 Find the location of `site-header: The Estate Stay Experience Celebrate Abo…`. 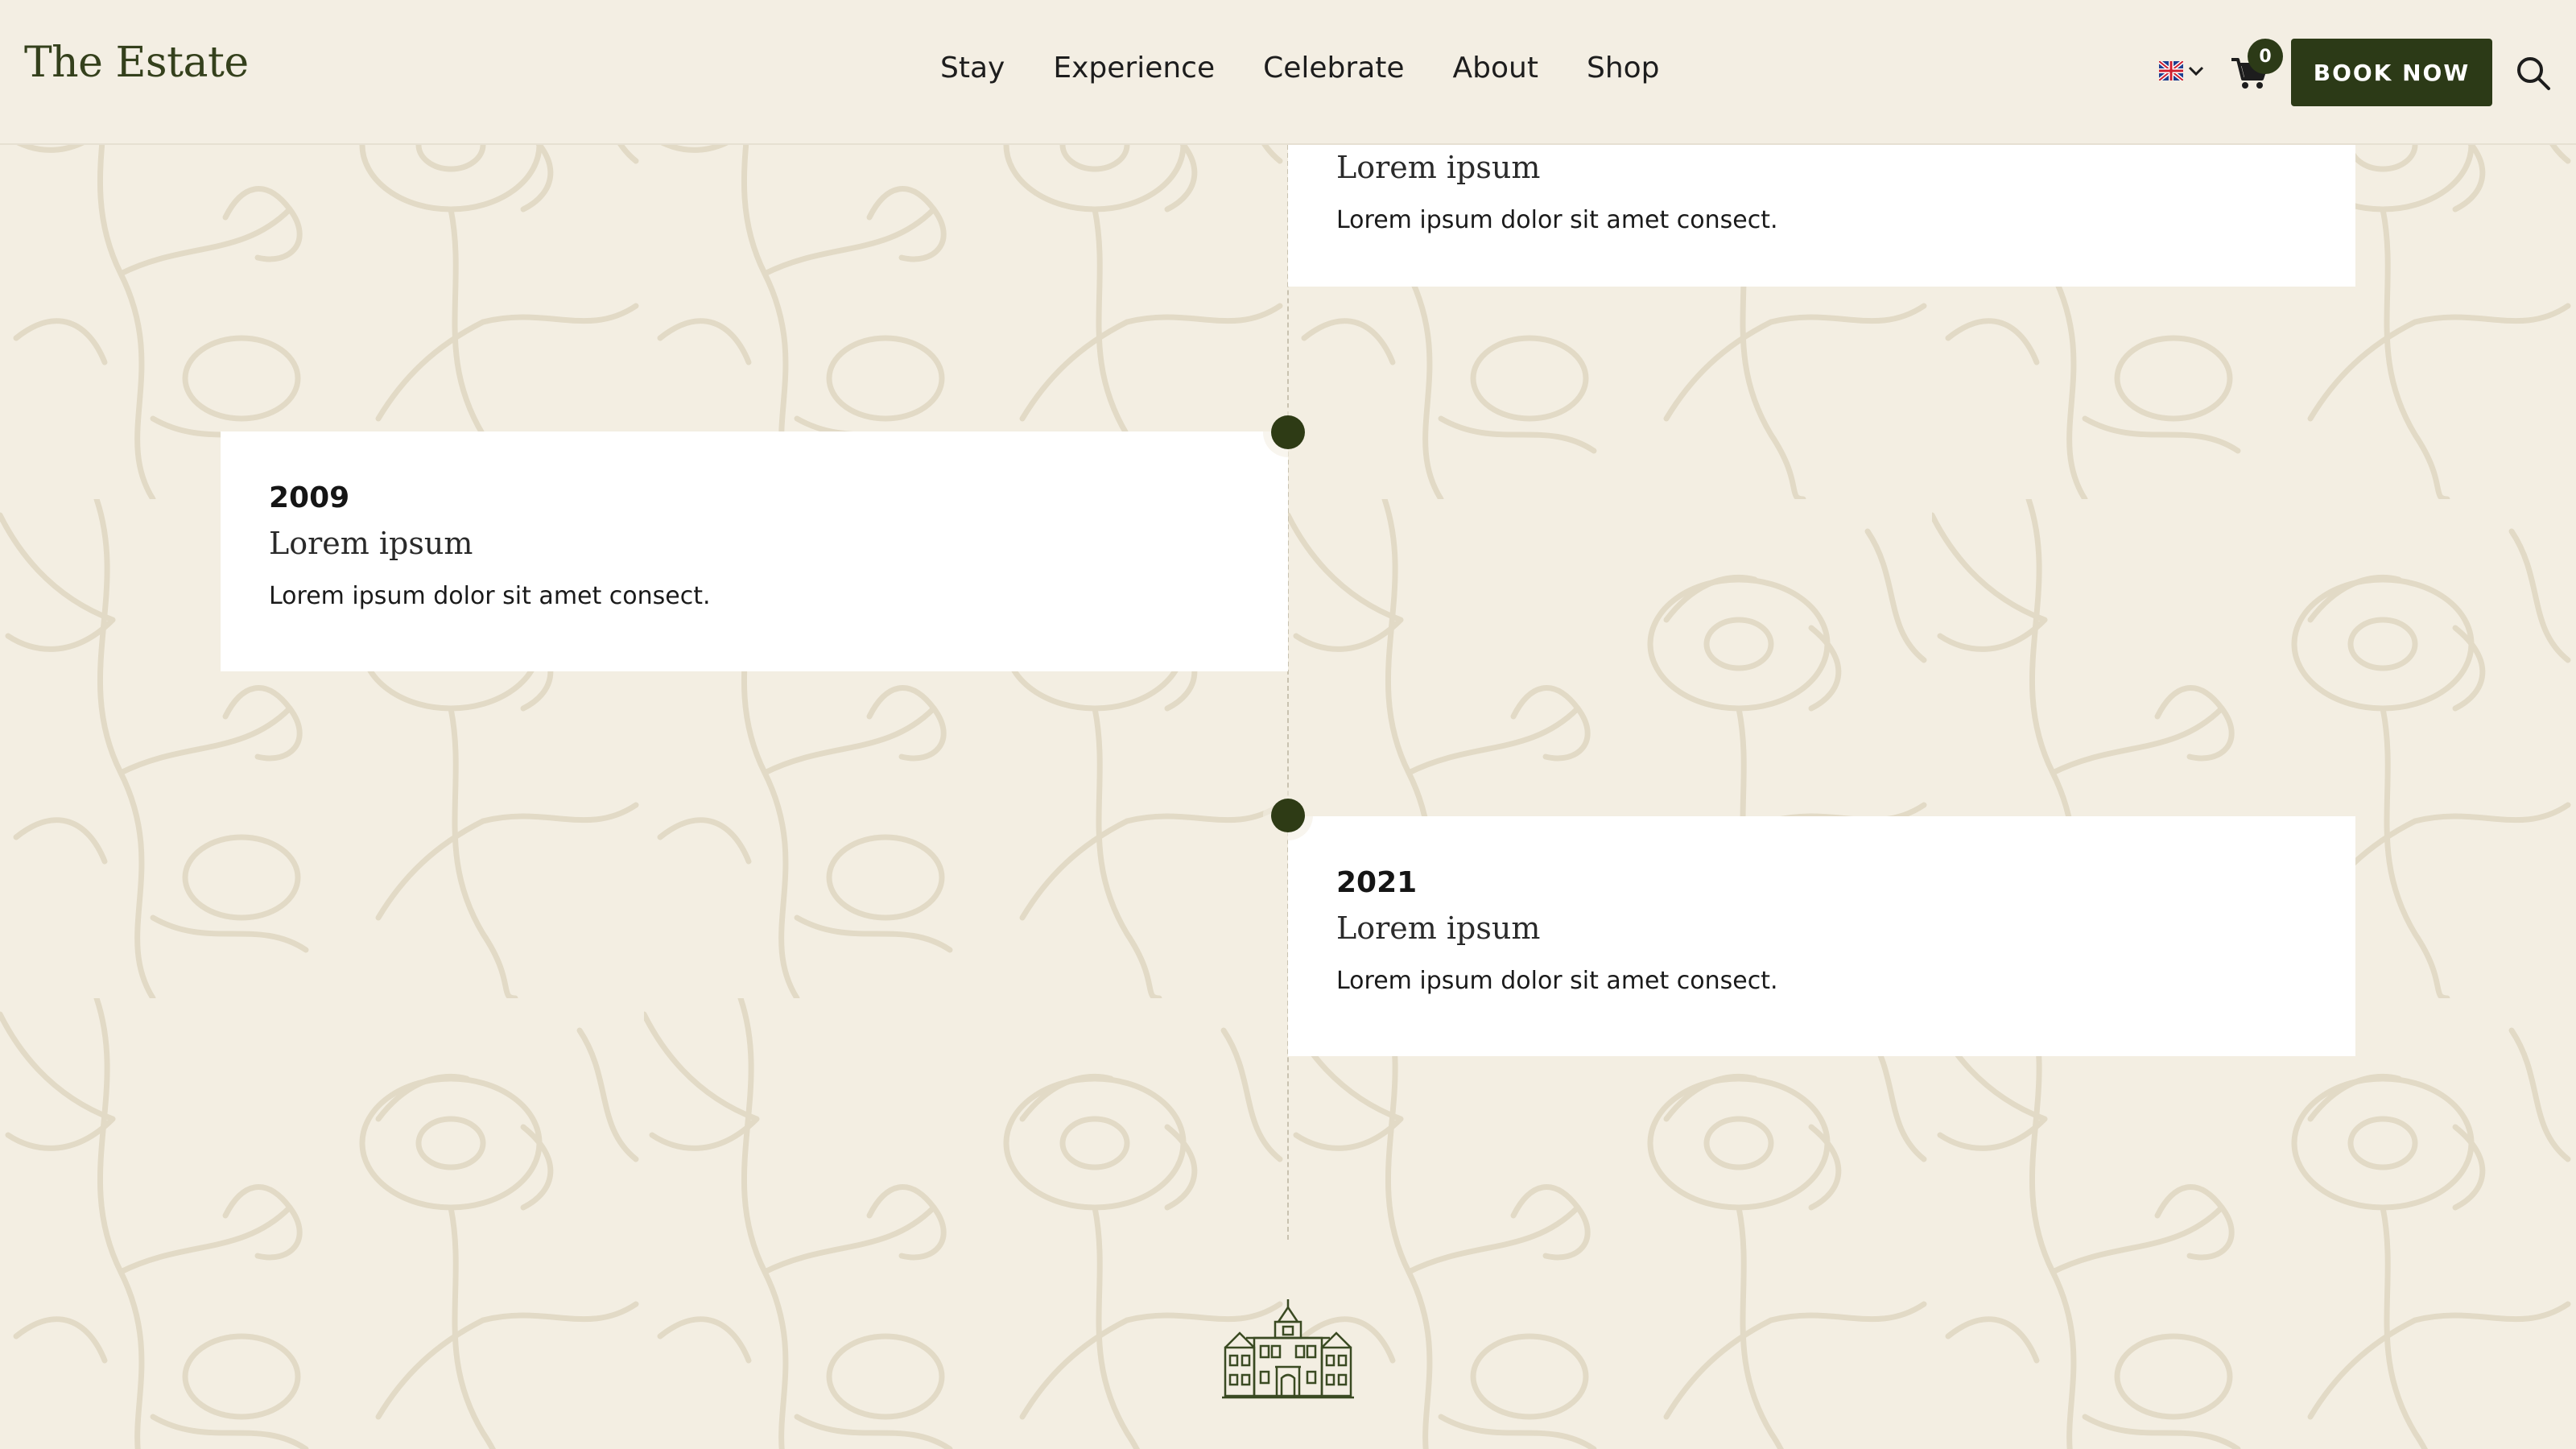

site-header: The Estate Stay Experience Celebrate Abo… is located at coordinates (1288, 72).